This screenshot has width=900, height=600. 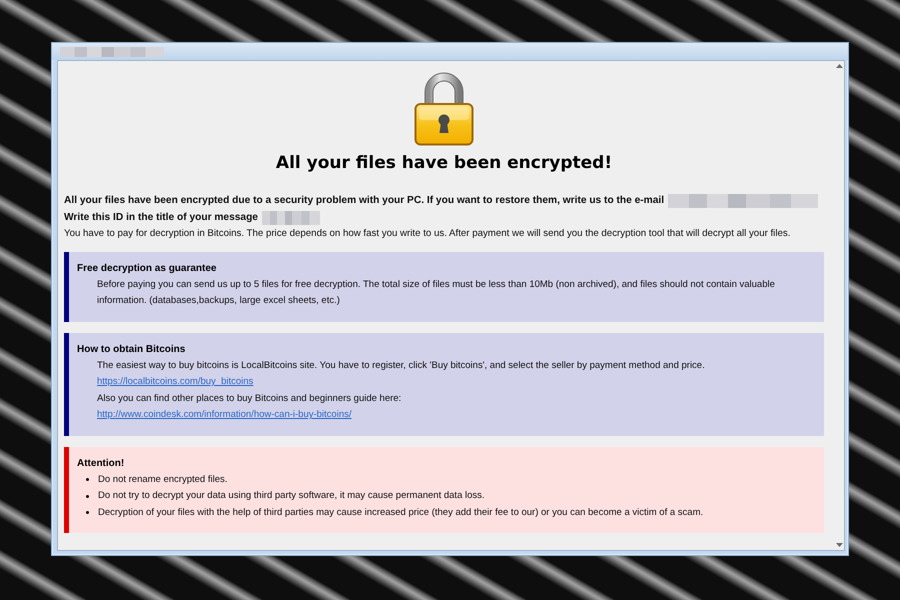 I want to click on web-link: https://localbitcoins.com/buy_bitcoins, so click(x=175, y=382).